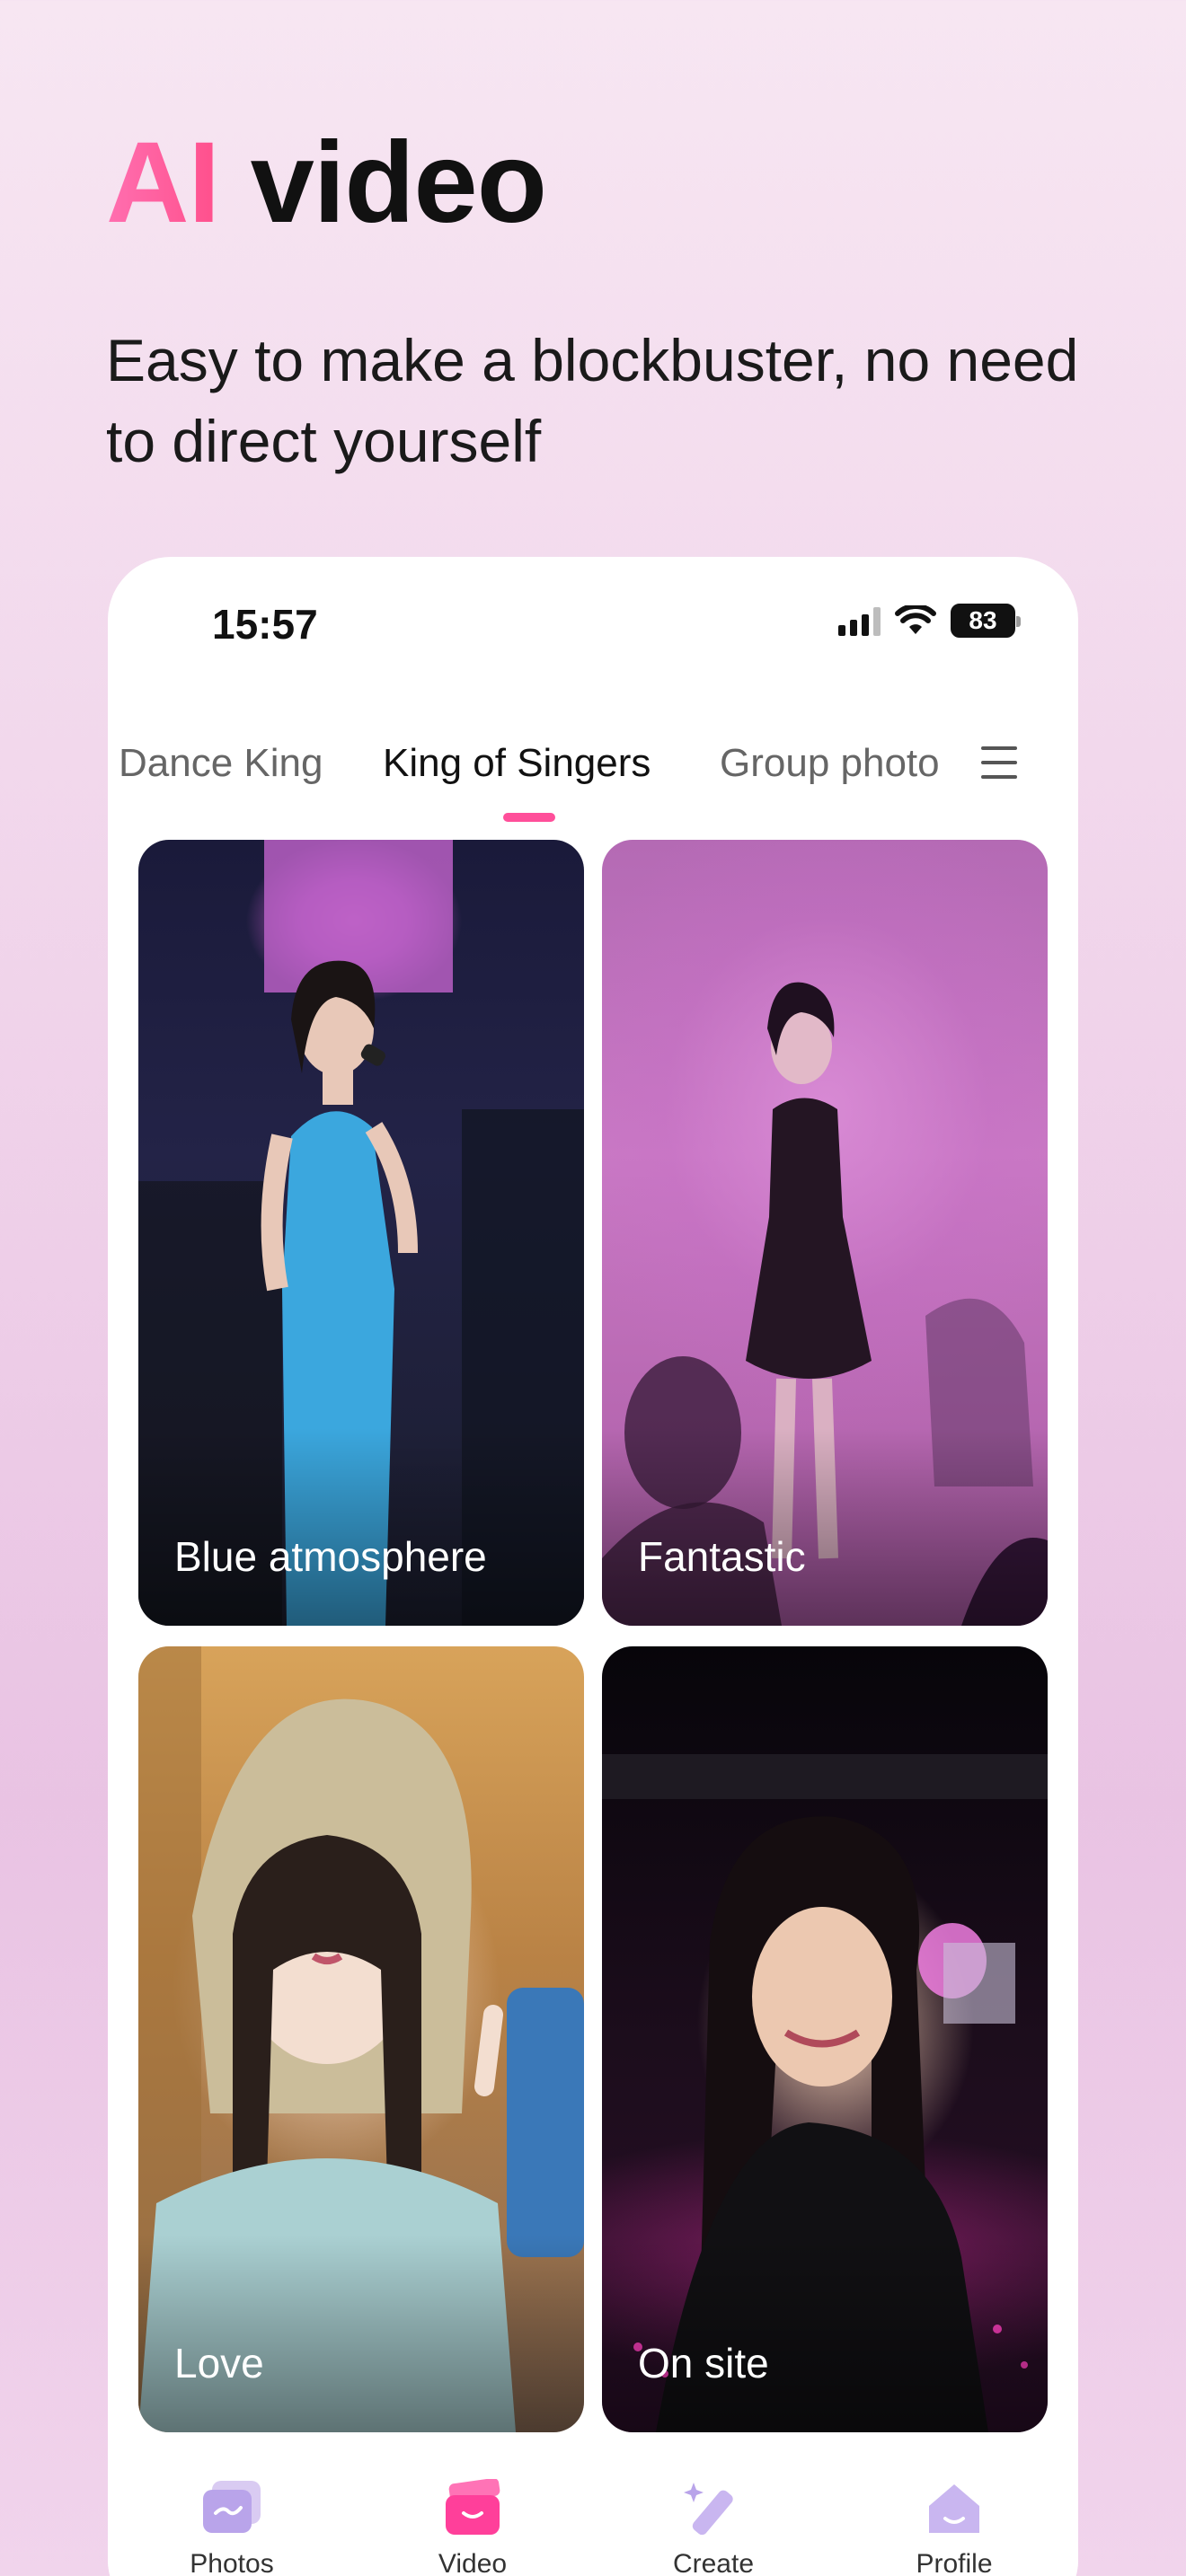  I want to click on create-icon, so click(713, 2507).